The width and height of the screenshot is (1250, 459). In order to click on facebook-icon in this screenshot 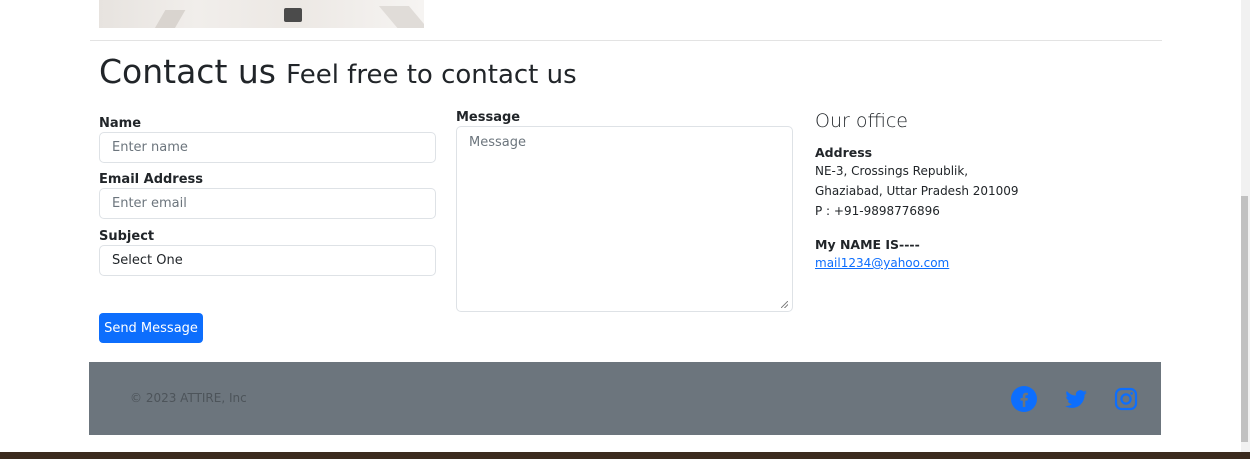, I will do `click(1024, 399)`.